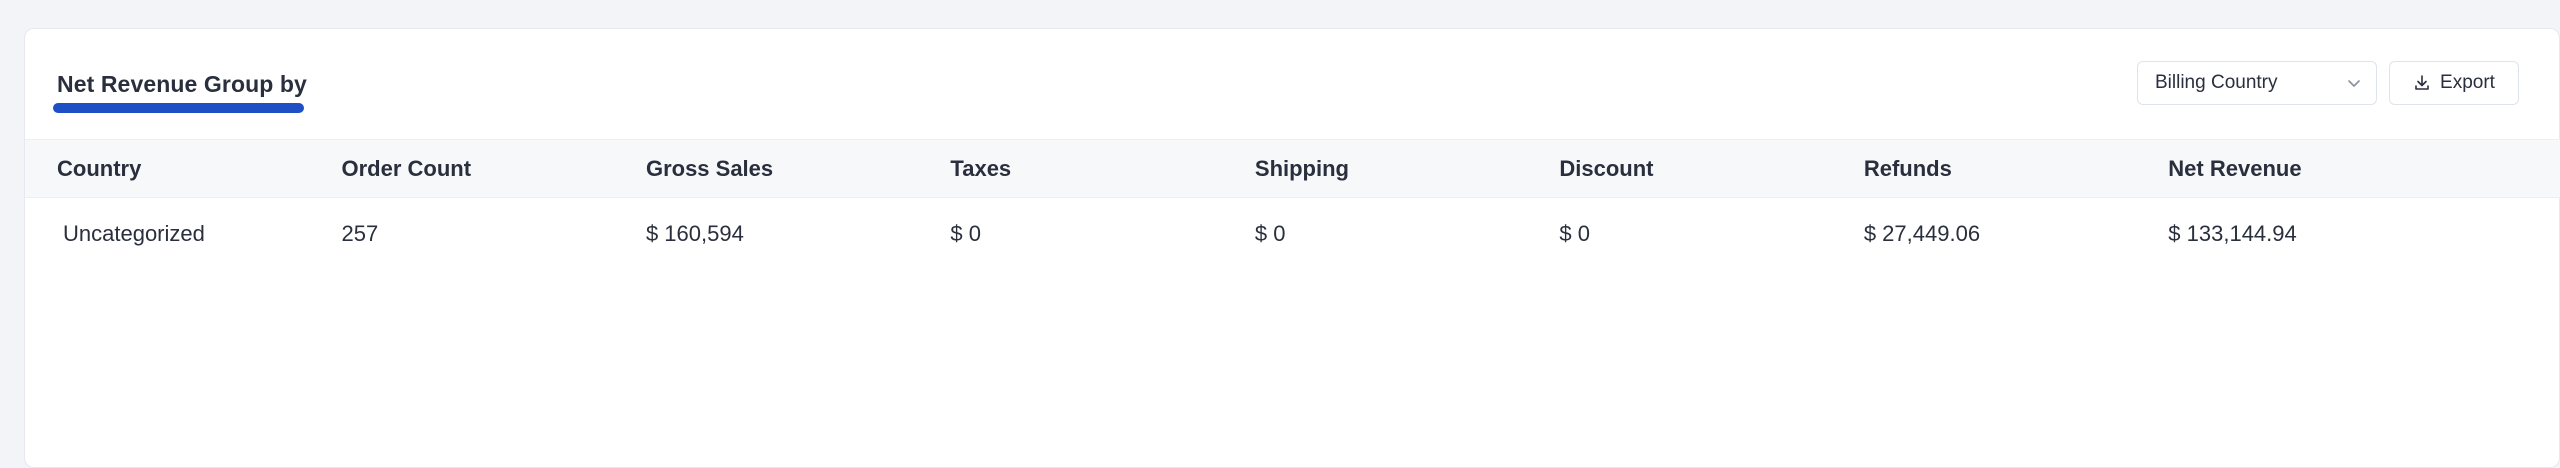 This screenshot has width=2560, height=468. What do you see at coordinates (1102, 169) in the screenshot?
I see `column-header-taxes: Taxes` at bounding box center [1102, 169].